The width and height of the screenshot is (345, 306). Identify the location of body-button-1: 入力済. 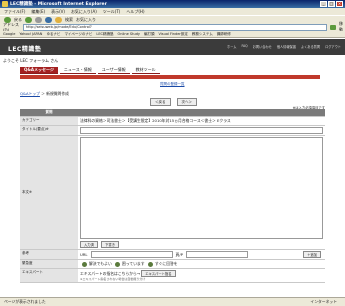
(89, 244).